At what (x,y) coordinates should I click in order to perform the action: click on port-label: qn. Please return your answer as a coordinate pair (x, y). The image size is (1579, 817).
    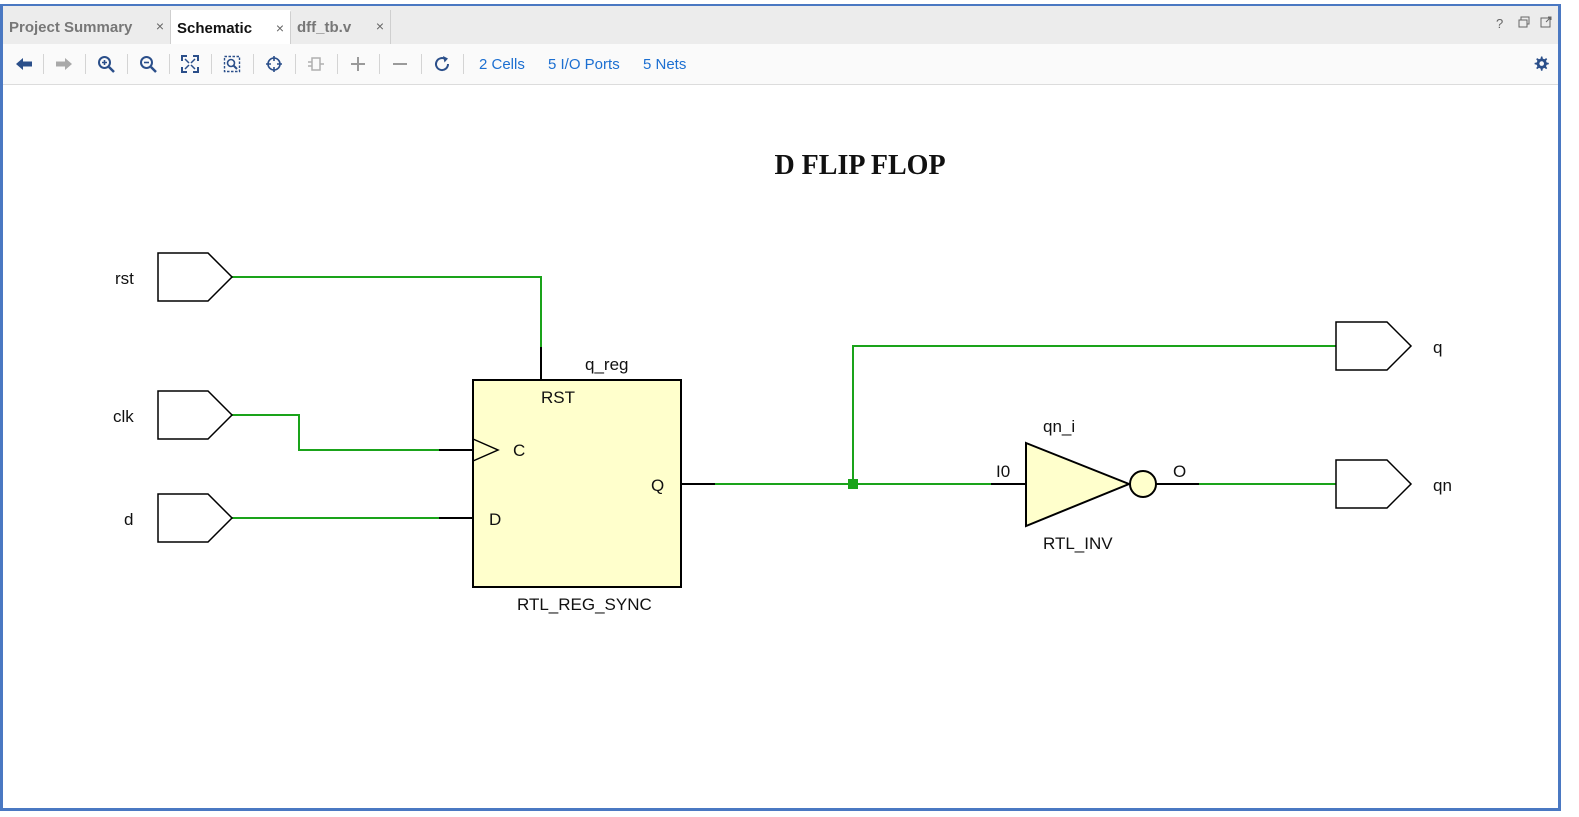
    Looking at the image, I should click on (1442, 485).